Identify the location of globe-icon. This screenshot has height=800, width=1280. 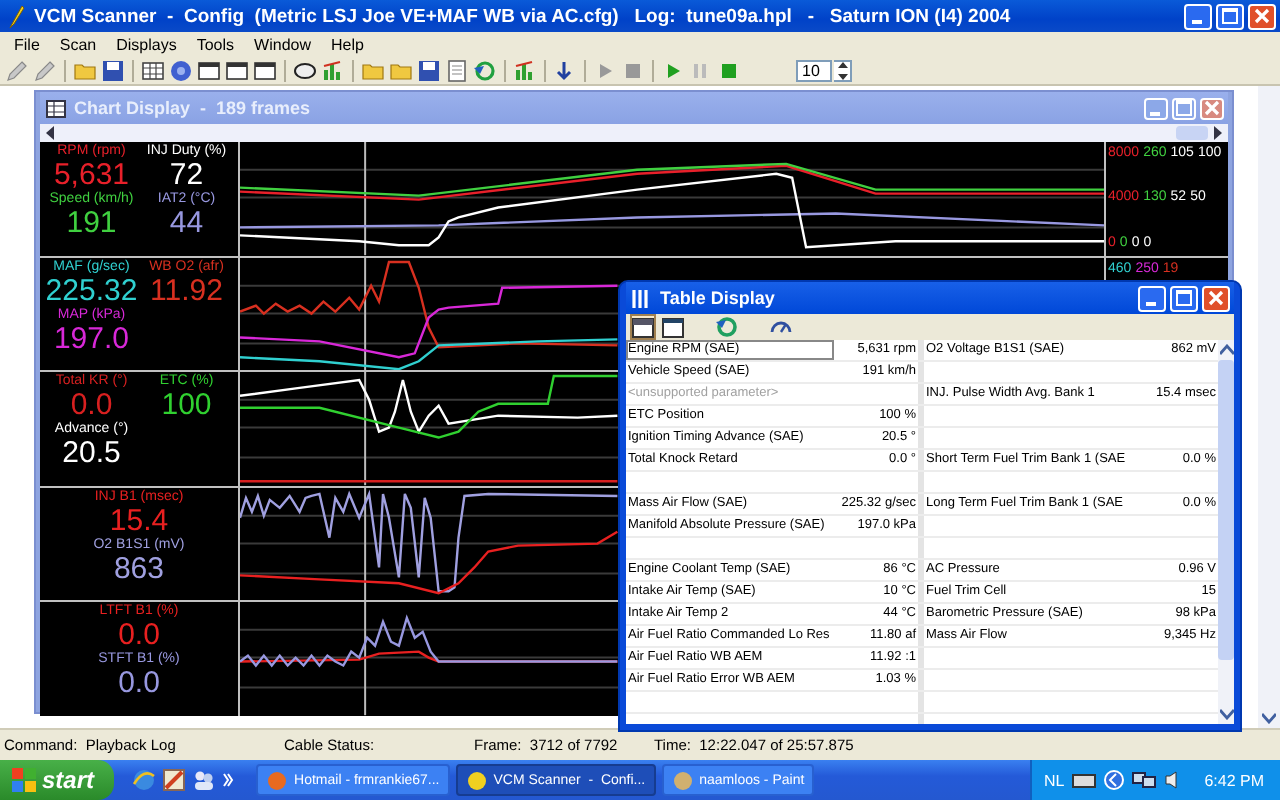
(181, 70).